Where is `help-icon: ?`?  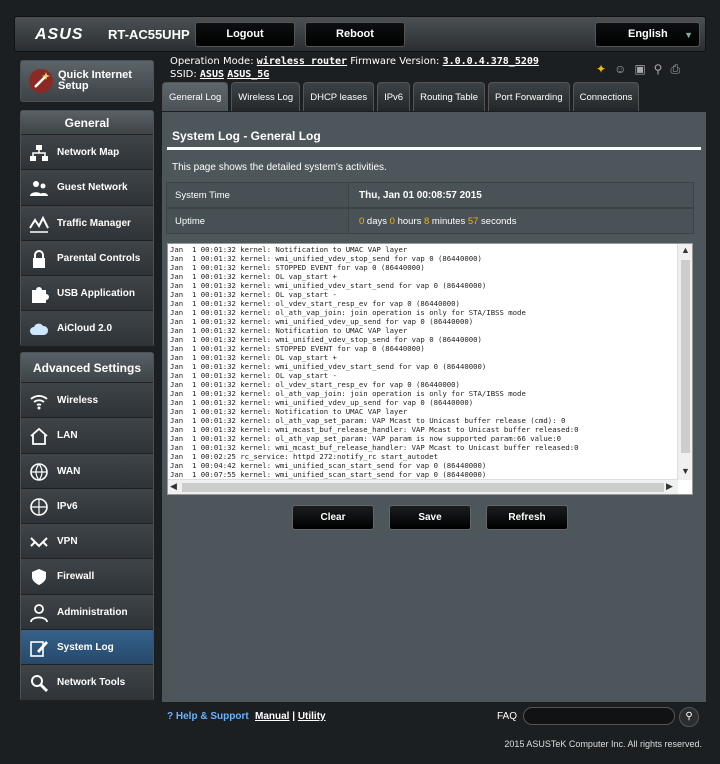
help-icon: ? is located at coordinates (170, 716).